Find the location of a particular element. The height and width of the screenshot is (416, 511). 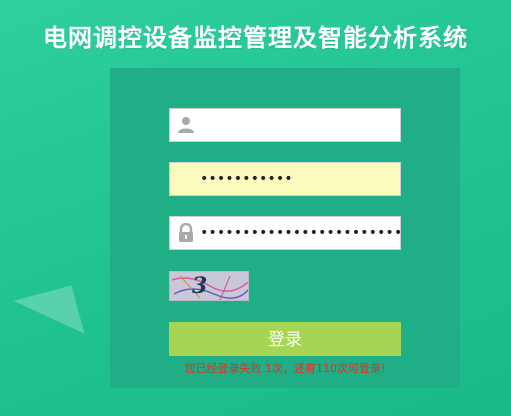

user-icon is located at coordinates (186, 125).